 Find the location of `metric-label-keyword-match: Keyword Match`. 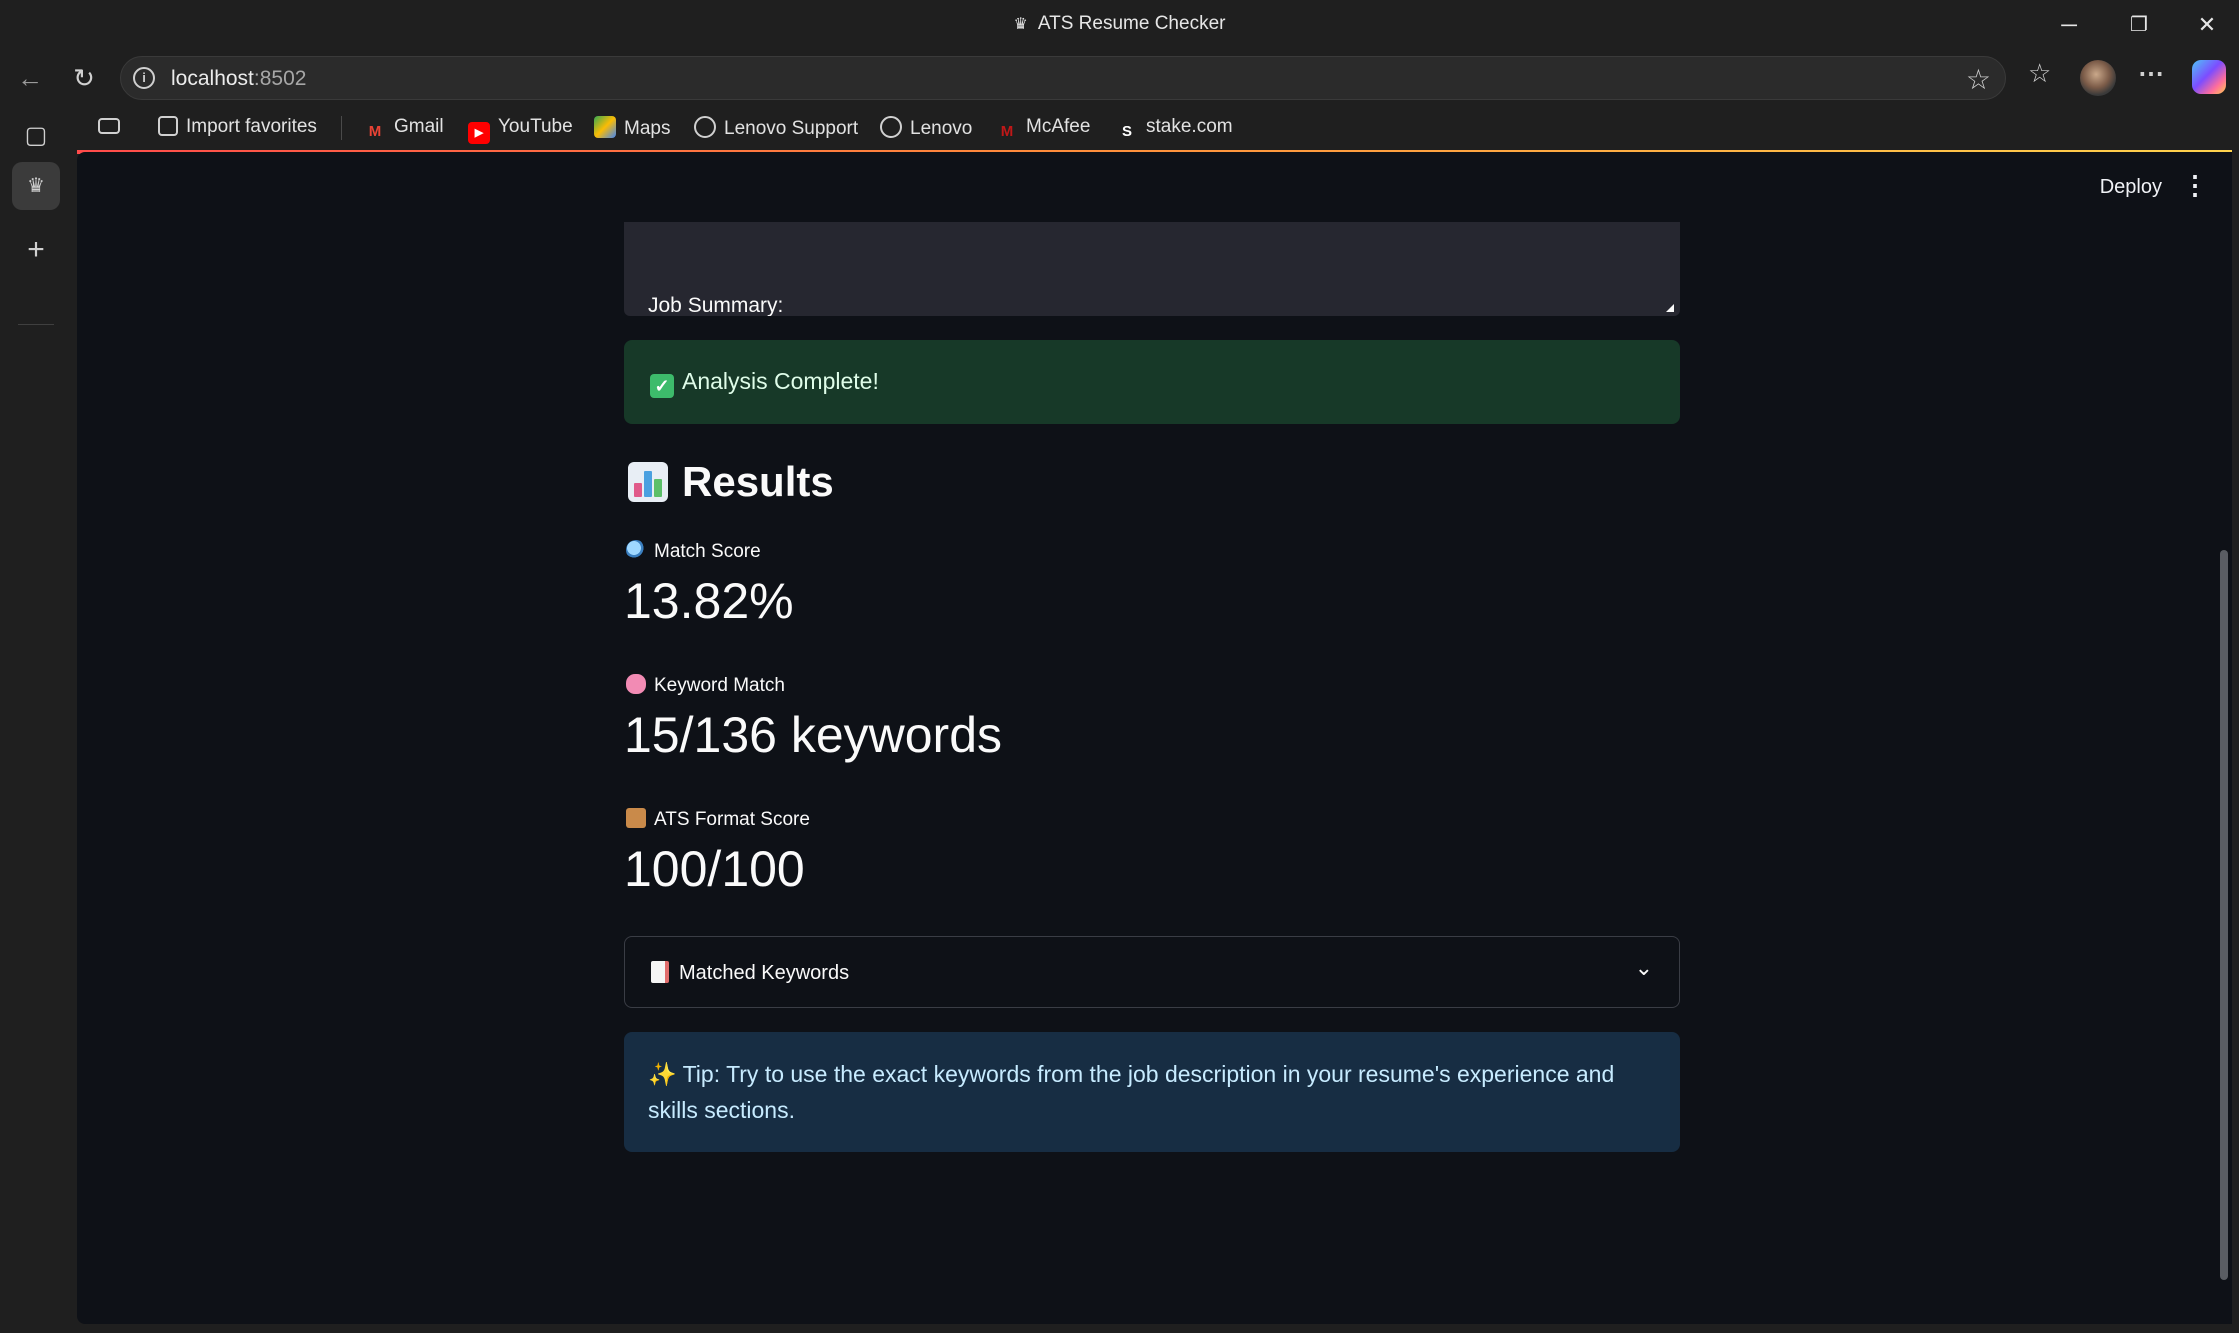

metric-label-keyword-match: Keyword Match is located at coordinates (705, 685).